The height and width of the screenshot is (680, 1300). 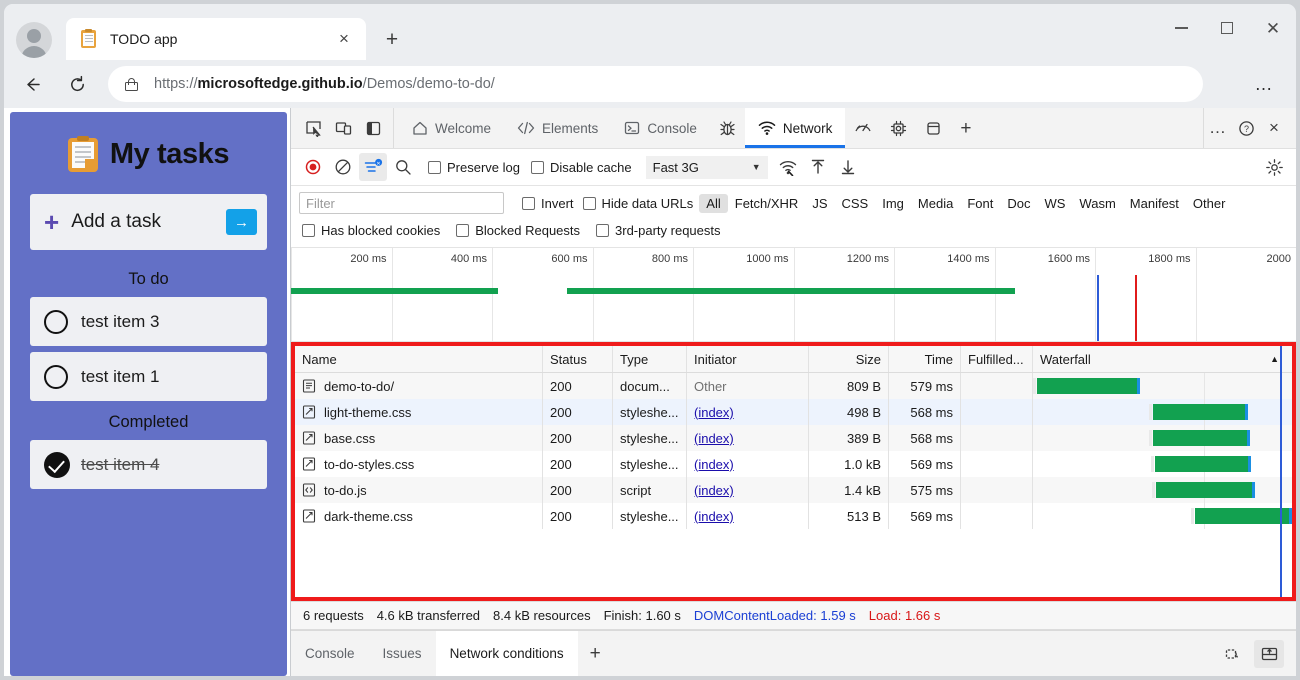 I want to click on add-task-row: + Add a task →, so click(x=148, y=222).